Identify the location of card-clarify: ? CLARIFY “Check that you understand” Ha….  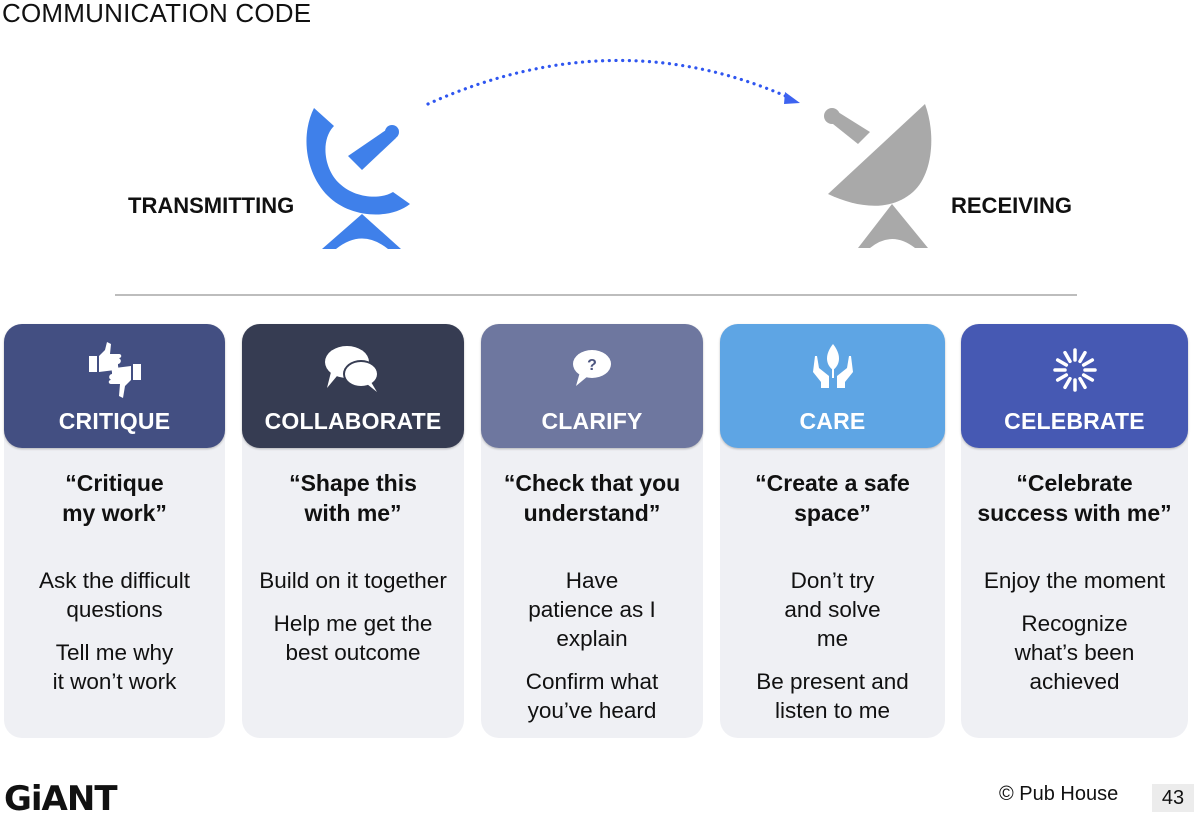
(592, 531).